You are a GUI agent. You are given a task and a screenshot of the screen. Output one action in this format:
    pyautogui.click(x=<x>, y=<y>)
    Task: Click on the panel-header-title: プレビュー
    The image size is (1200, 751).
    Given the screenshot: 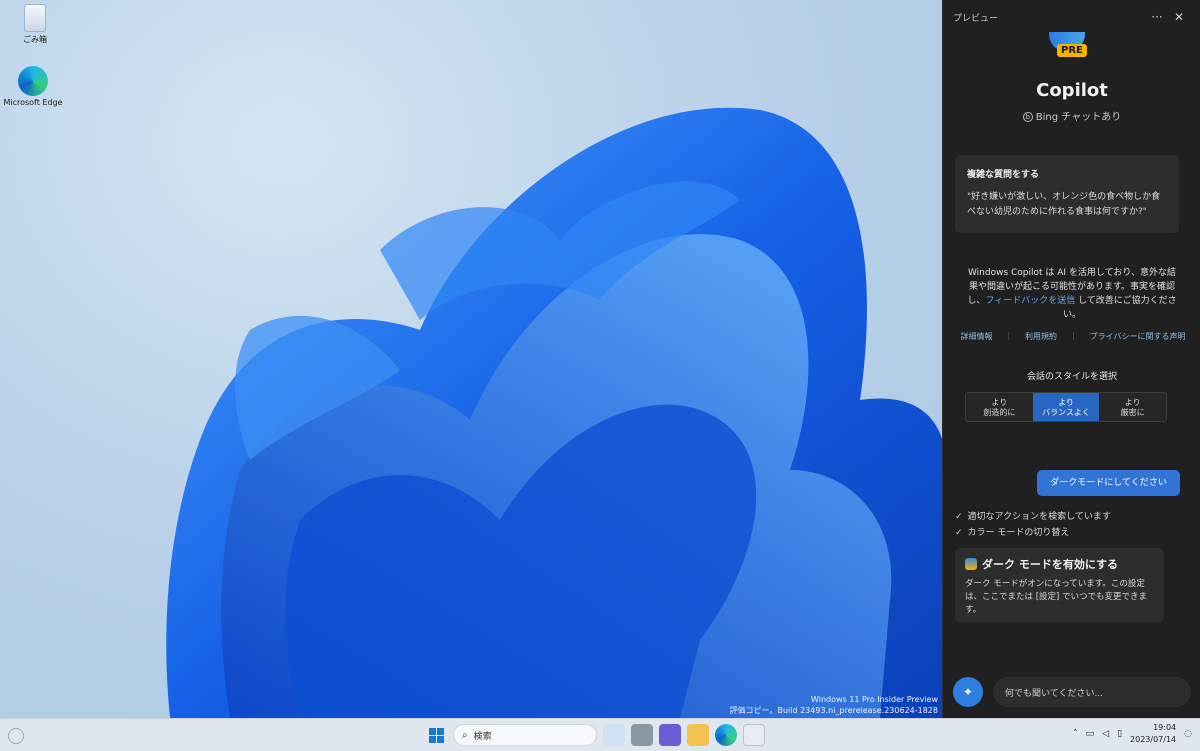 What is the action you would take?
    pyautogui.click(x=976, y=18)
    